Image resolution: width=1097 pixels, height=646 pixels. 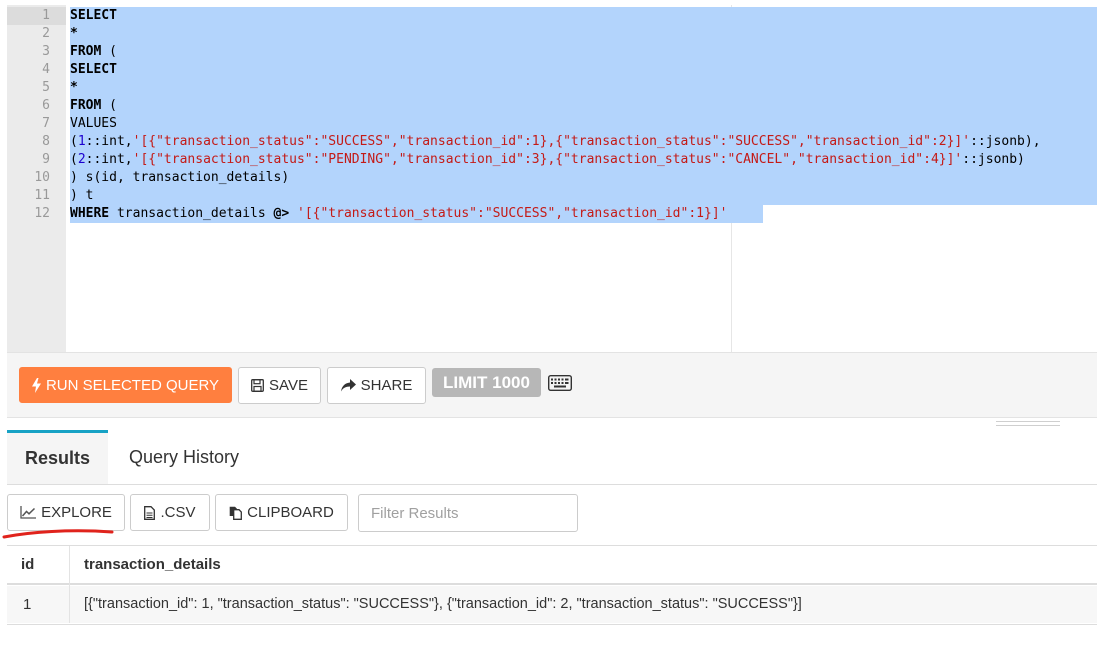 What do you see at coordinates (58, 534) in the screenshot?
I see `red-underline-annotation` at bounding box center [58, 534].